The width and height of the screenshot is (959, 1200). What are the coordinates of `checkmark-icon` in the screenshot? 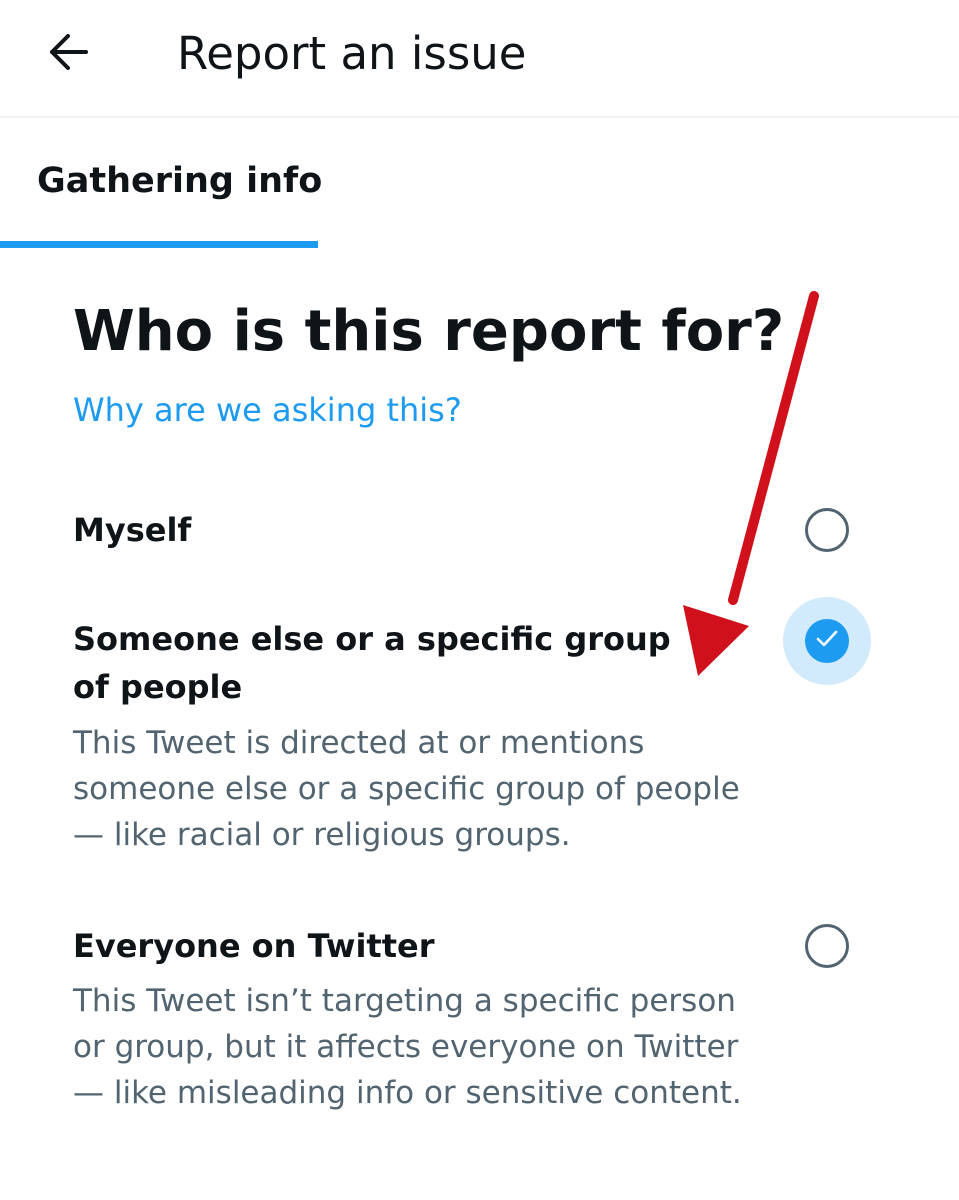 It's located at (827, 641).